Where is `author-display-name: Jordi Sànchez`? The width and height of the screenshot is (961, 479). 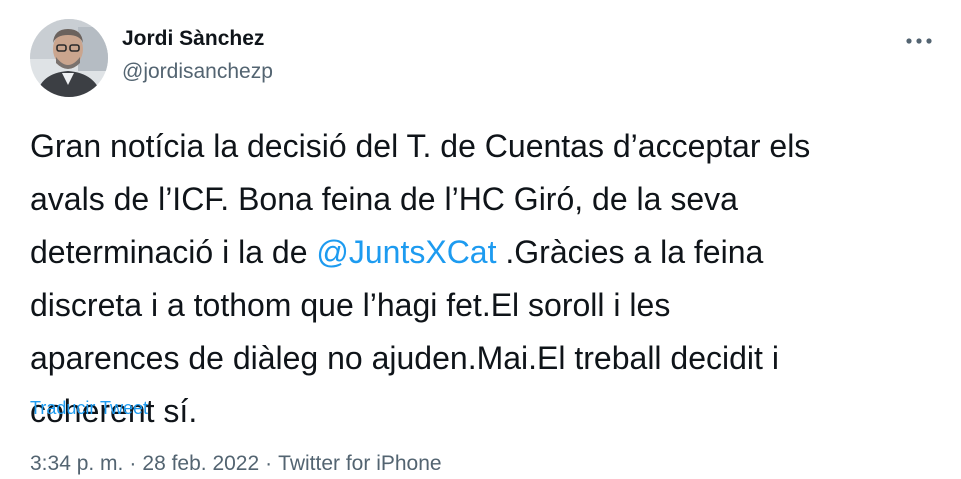 author-display-name: Jordi Sànchez is located at coordinates (193, 39).